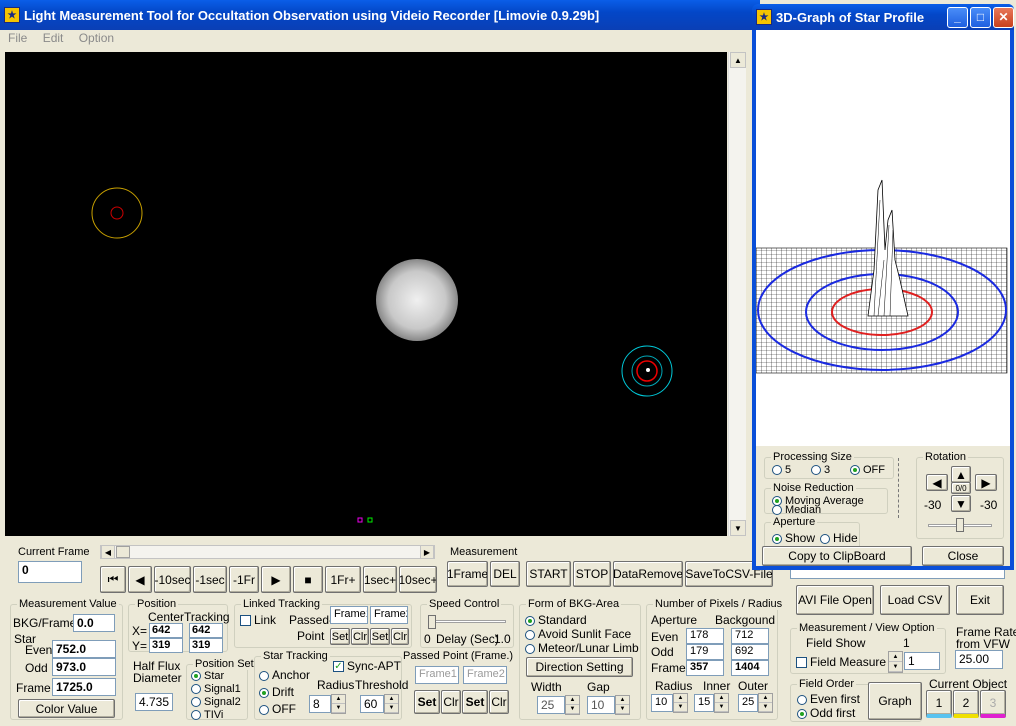  I want to click on minimize-icon: _, so click(957, 17).